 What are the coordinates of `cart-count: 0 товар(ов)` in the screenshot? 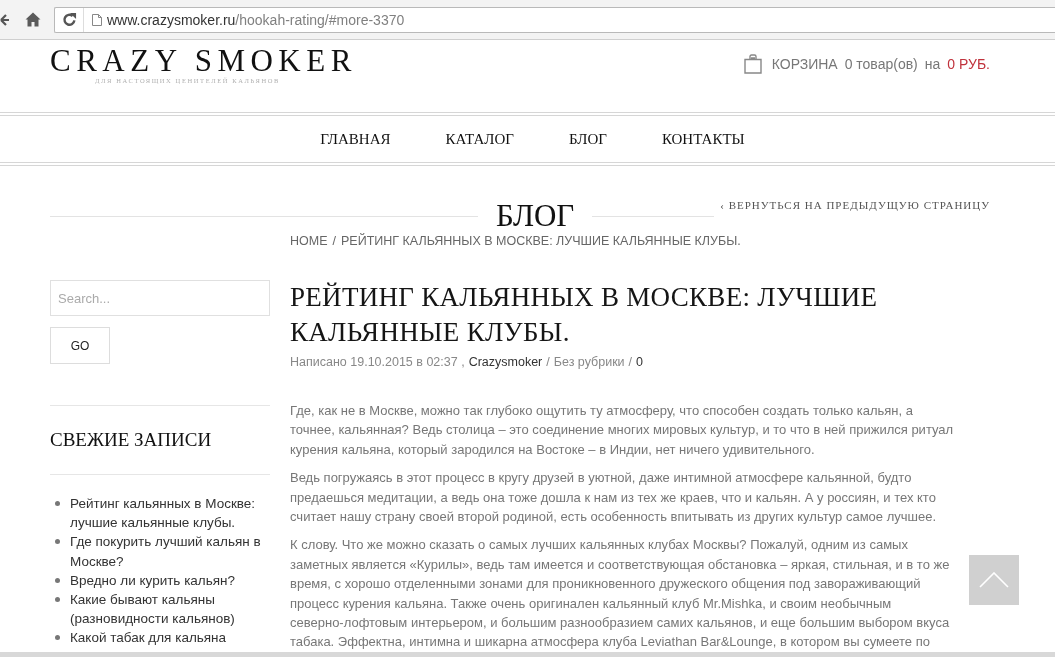 It's located at (881, 64).